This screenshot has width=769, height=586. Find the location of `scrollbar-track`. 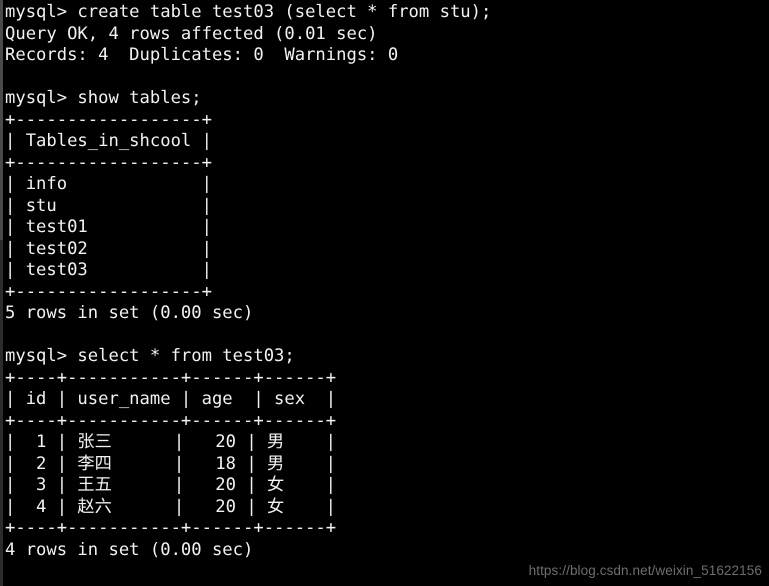

scrollbar-track is located at coordinates (1, 293).